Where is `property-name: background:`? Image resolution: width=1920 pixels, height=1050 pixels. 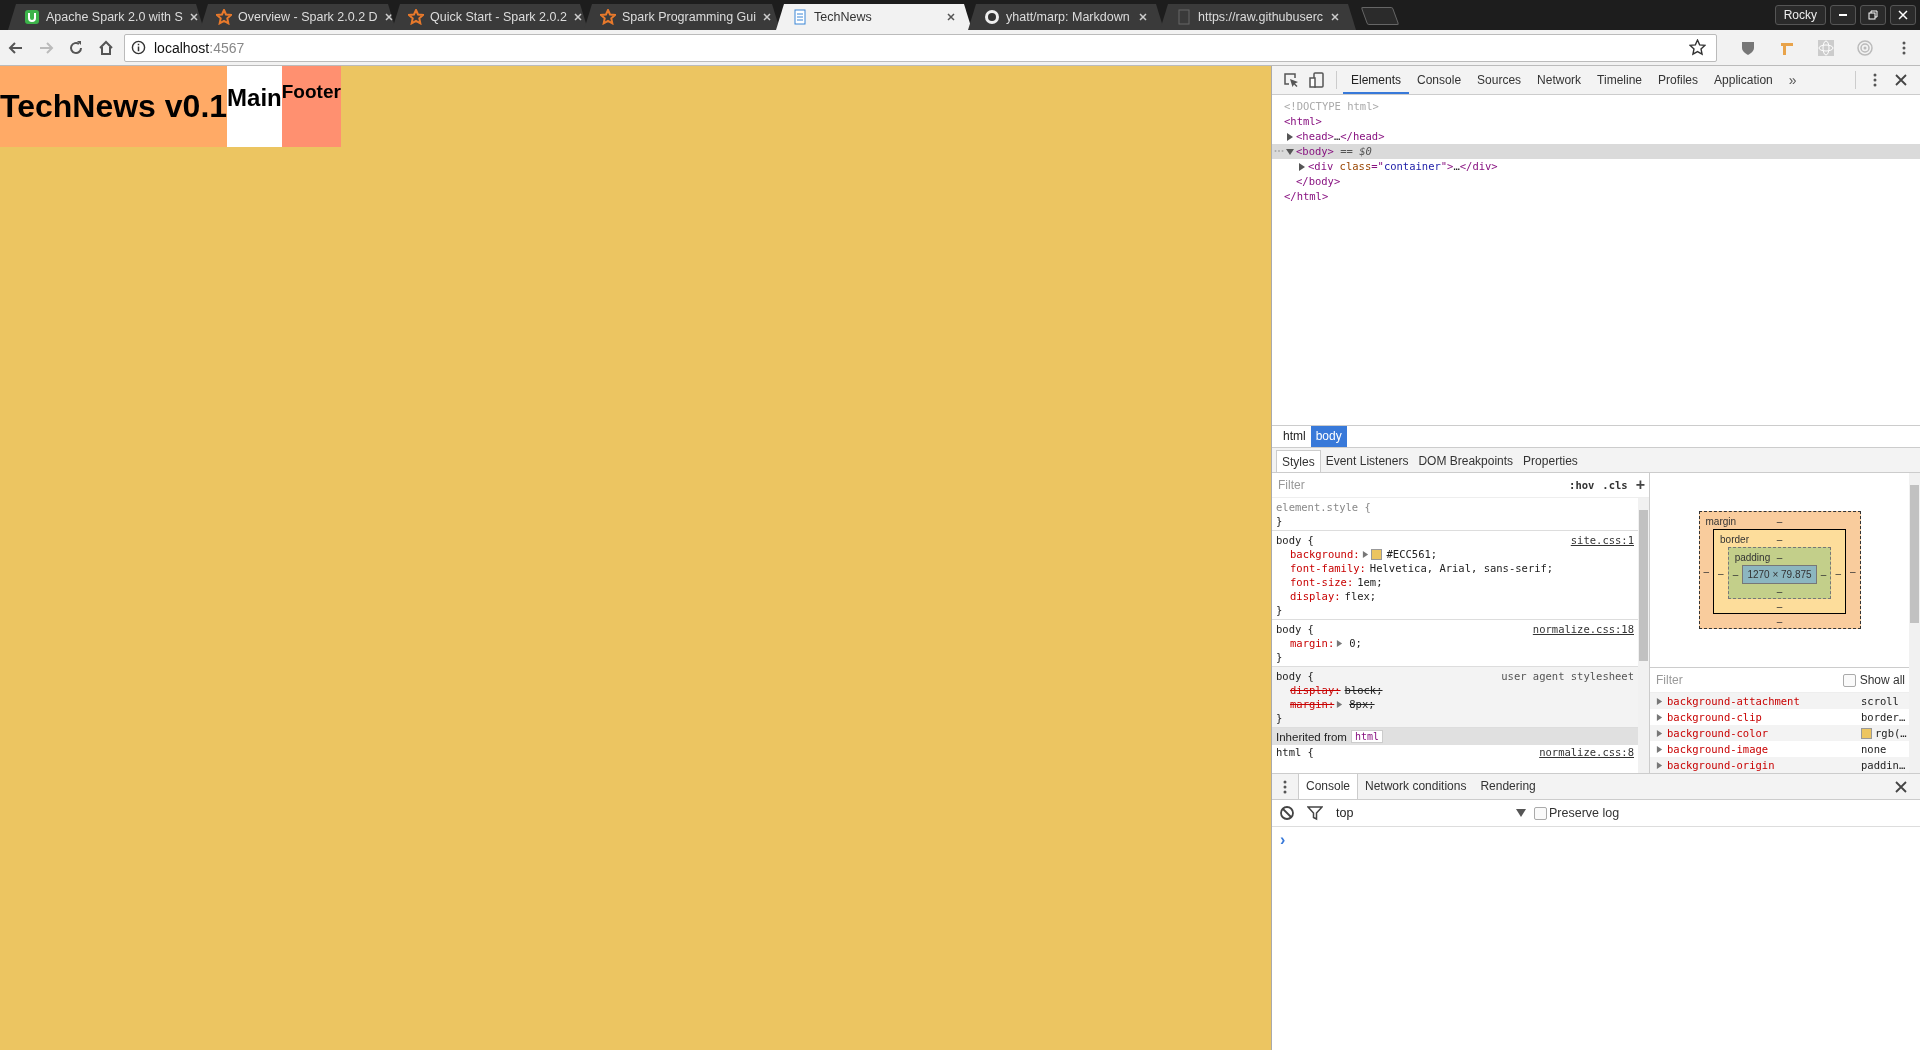
property-name: background: is located at coordinates (1325, 554).